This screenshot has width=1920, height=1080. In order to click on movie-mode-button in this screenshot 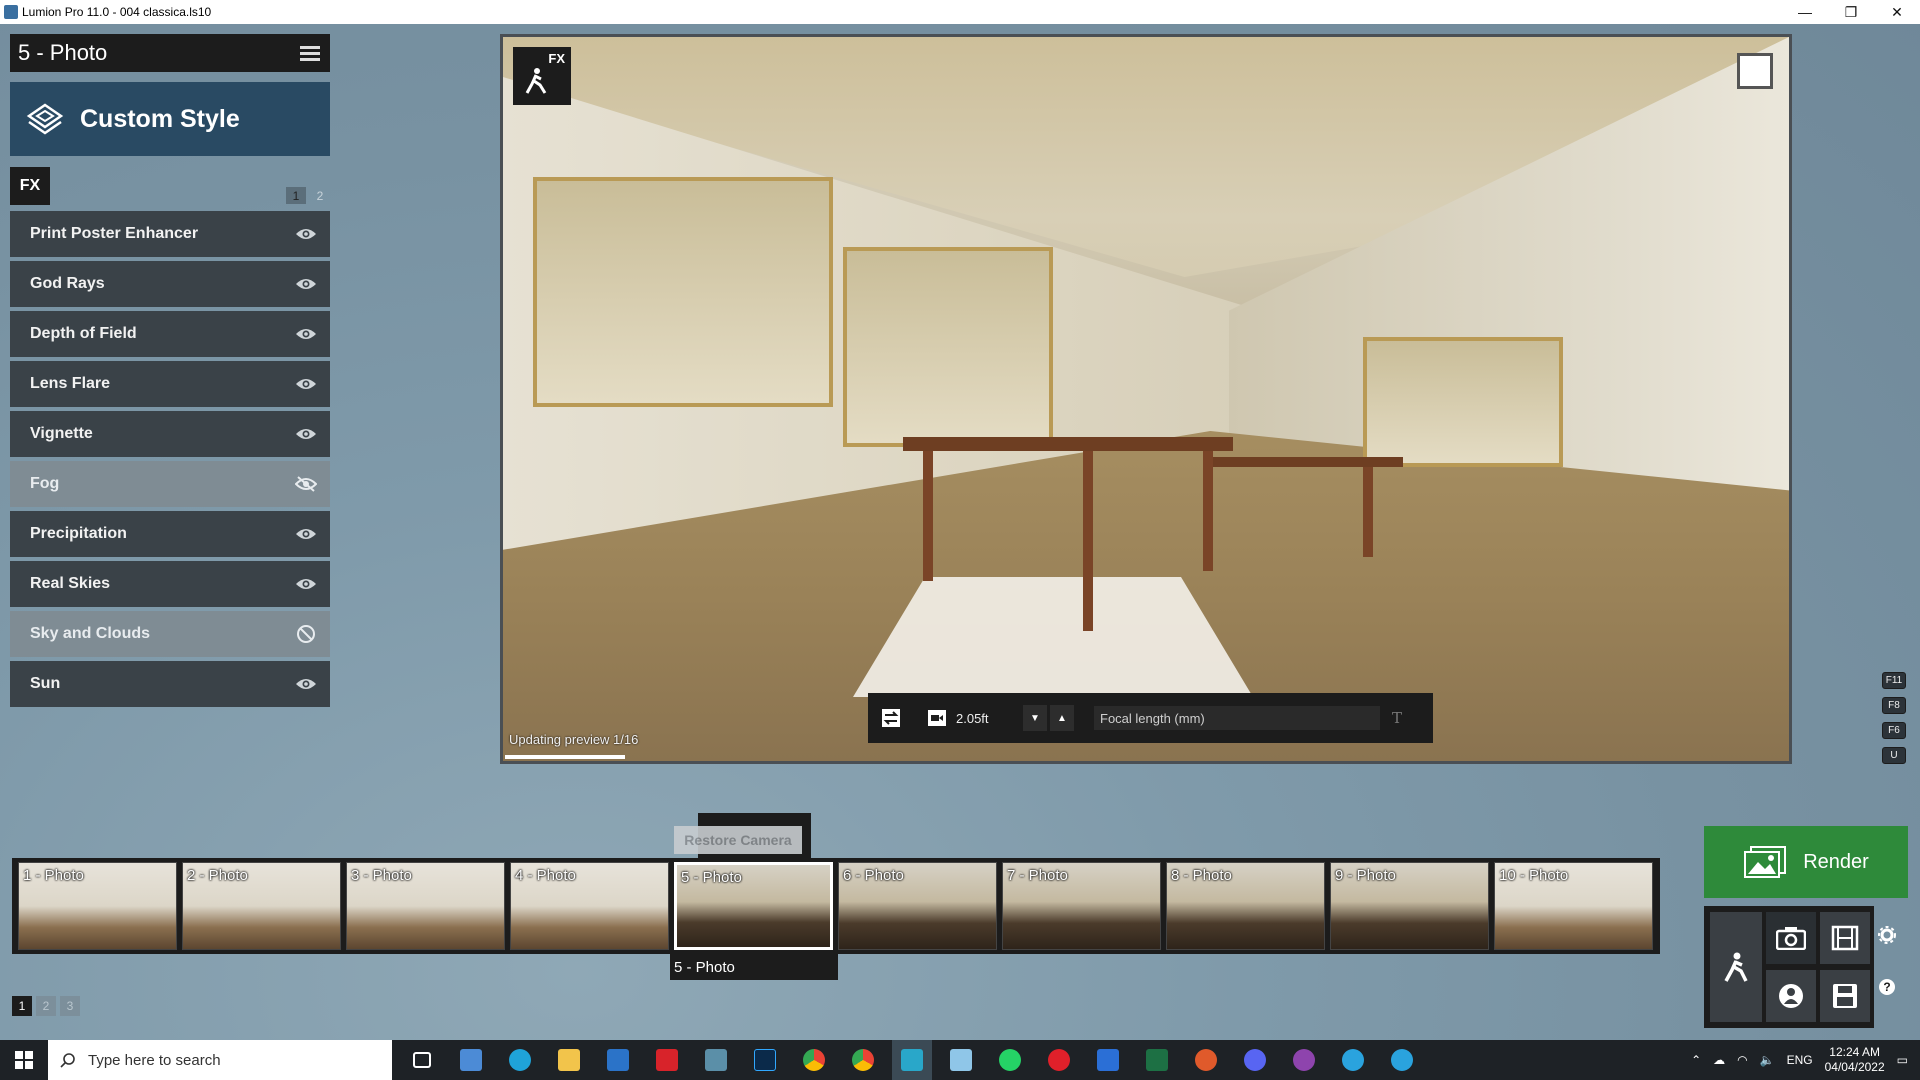, I will do `click(1845, 938)`.